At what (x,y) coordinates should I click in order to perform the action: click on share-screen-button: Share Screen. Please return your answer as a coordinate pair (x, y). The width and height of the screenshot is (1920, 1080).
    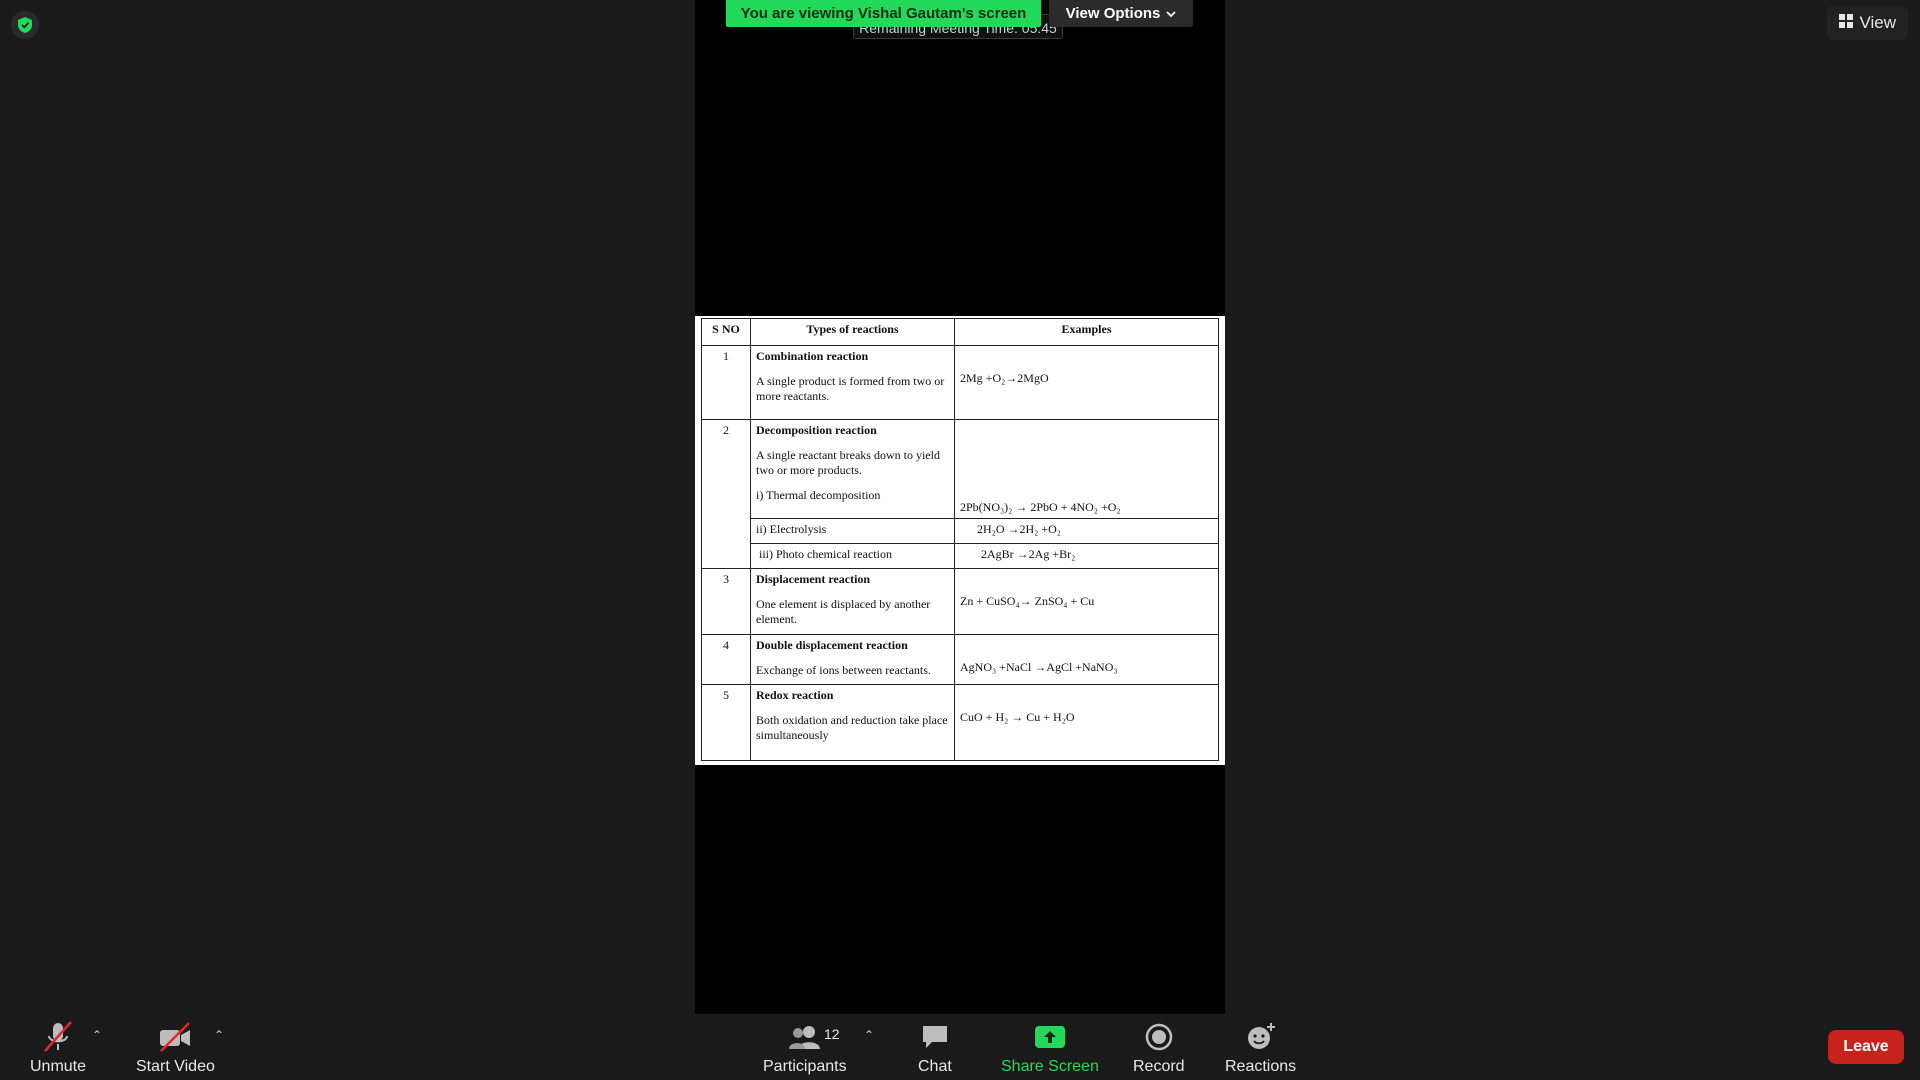
    Looking at the image, I should click on (1050, 1048).